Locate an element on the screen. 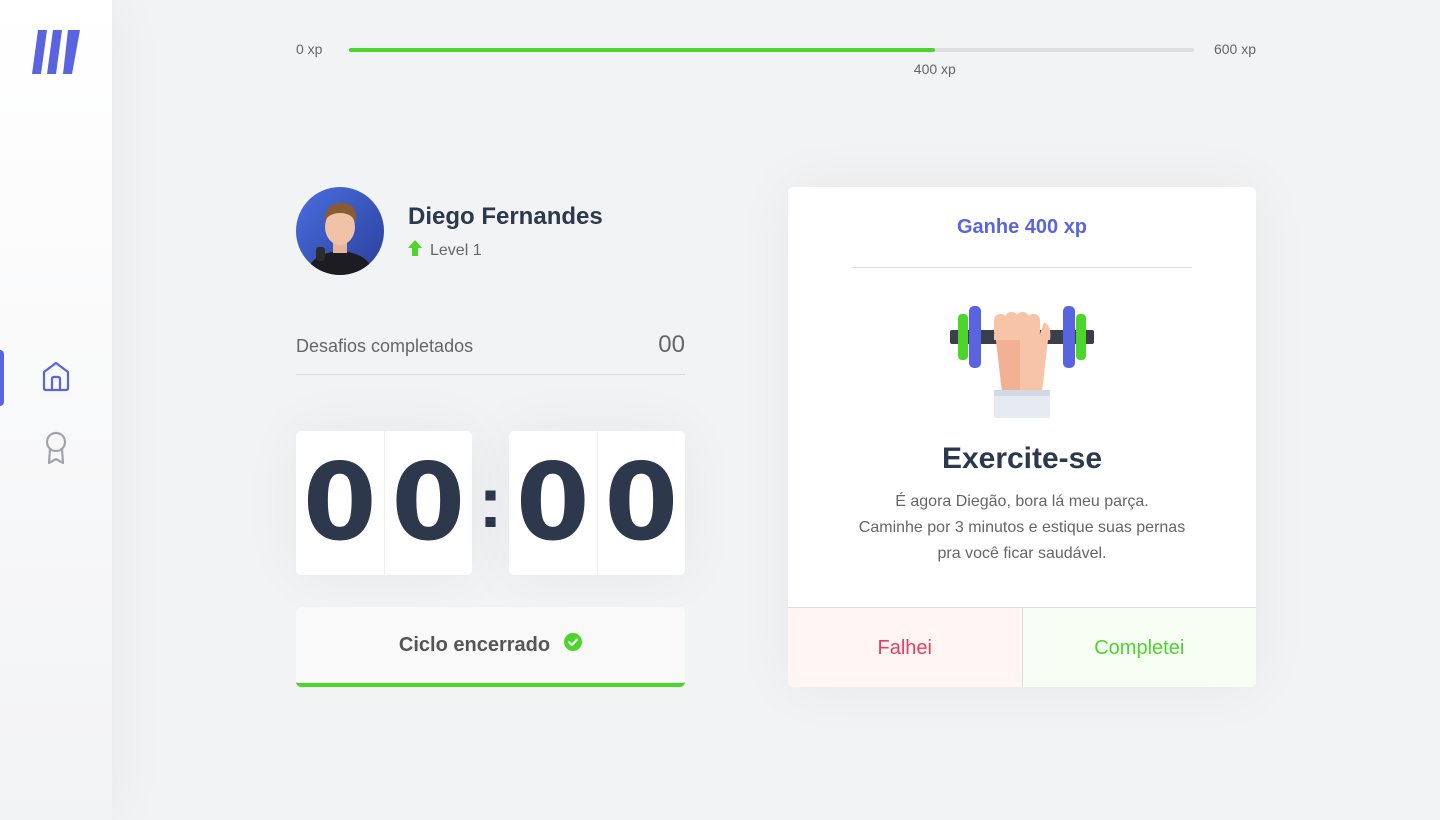  cycle-button-label: Ciclo encerrado is located at coordinates (474, 644).